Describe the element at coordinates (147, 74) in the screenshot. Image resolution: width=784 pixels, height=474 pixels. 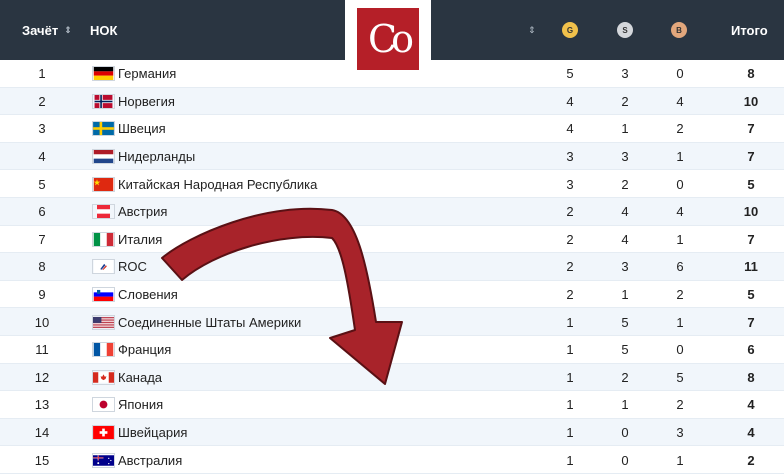
I see `country-name: Германия` at that location.